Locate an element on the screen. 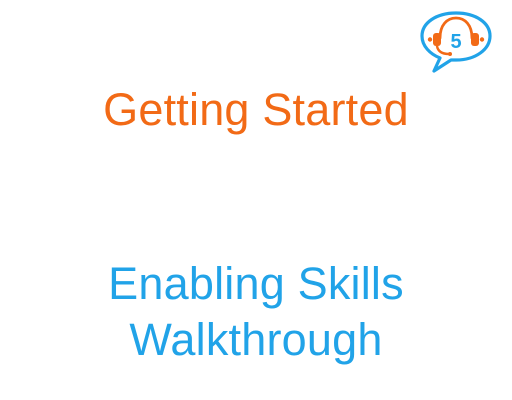 The image size is (512, 400). headset-chat-bubble-icon: 5 is located at coordinates (456, 41).